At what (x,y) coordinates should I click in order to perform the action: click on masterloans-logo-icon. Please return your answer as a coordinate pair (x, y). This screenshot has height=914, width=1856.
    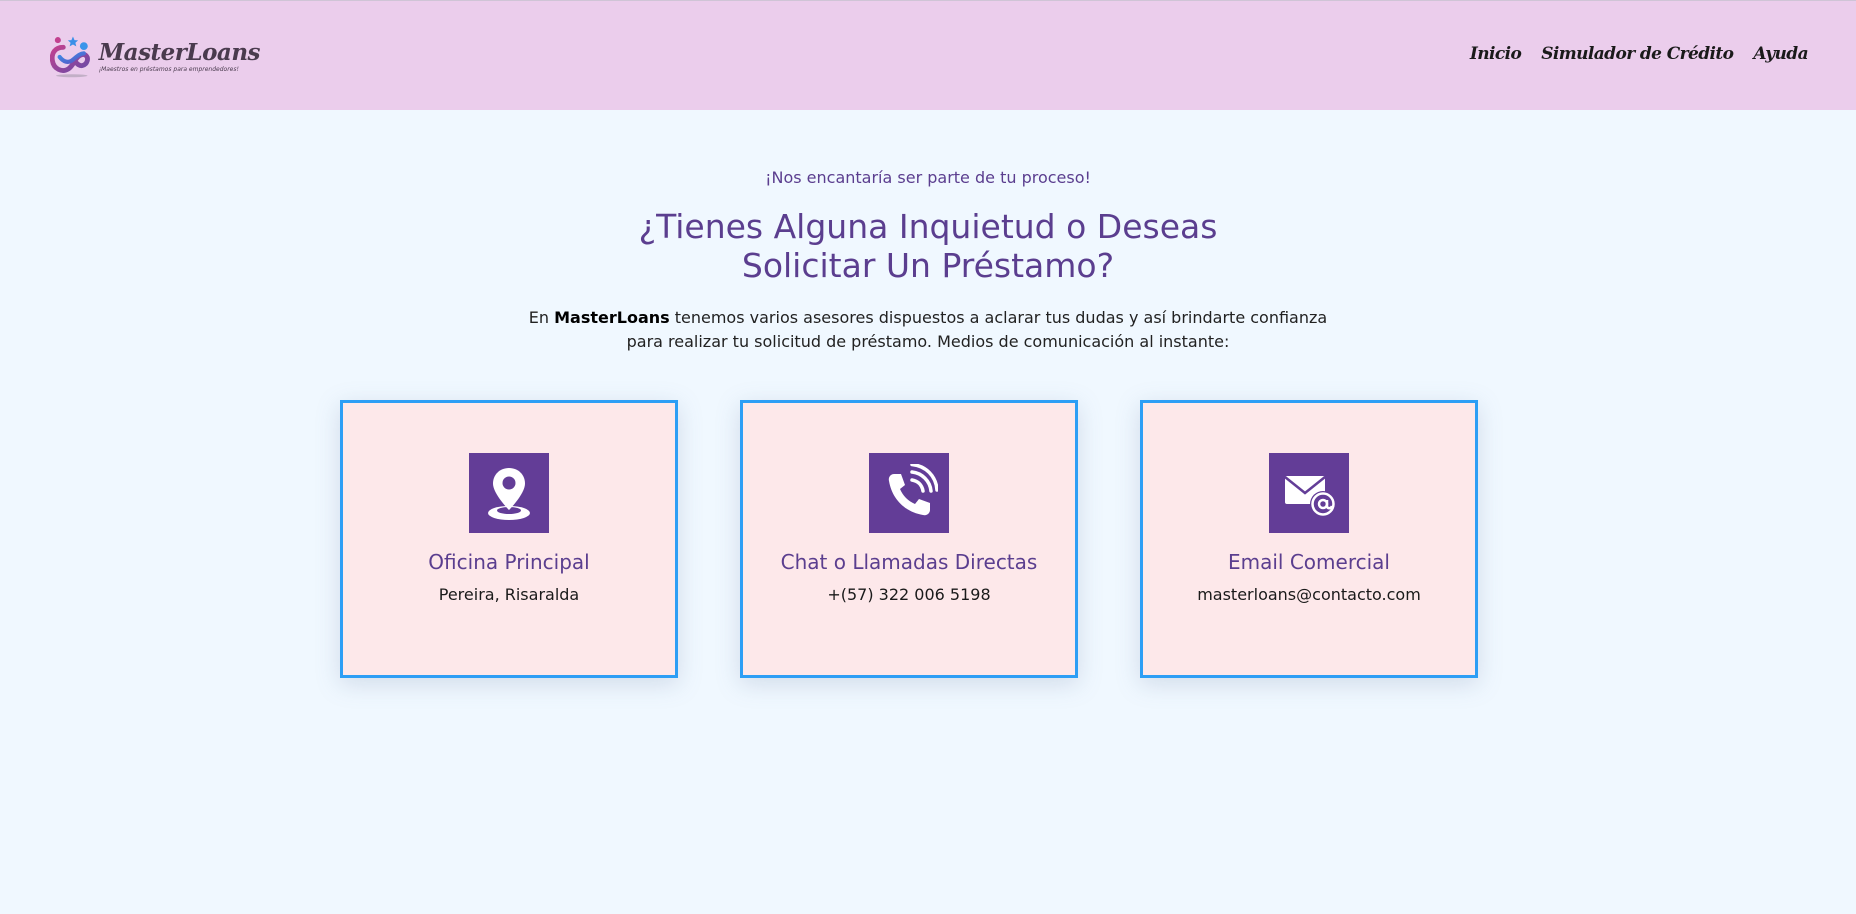
    Looking at the image, I should click on (70, 57).